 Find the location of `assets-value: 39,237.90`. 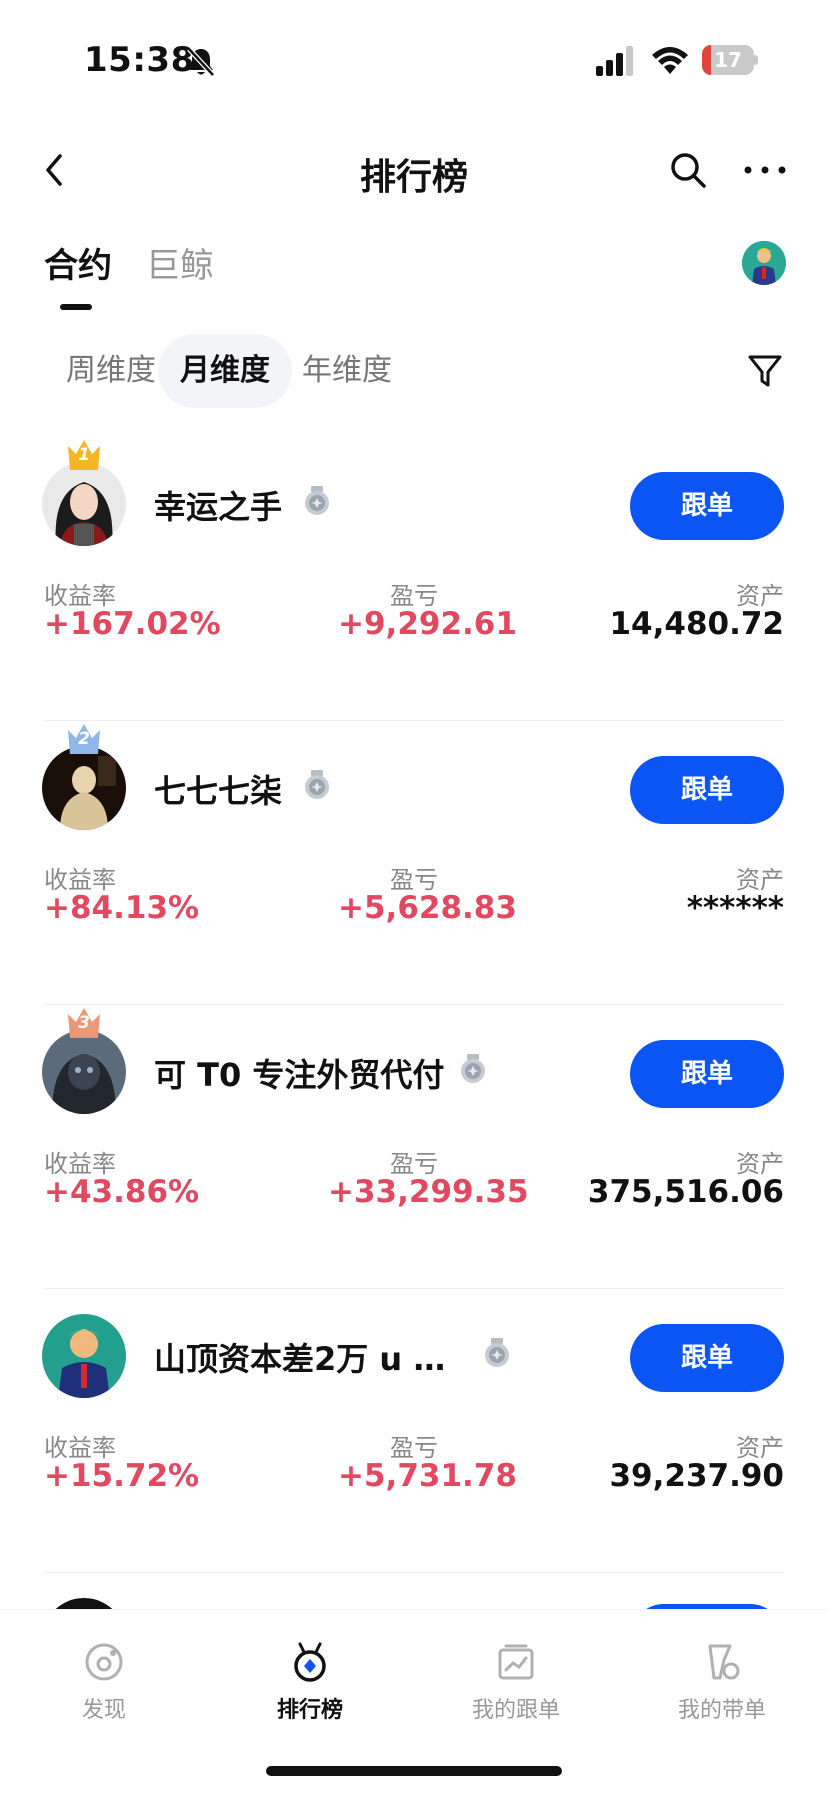

assets-value: 39,237.90 is located at coordinates (696, 1476).